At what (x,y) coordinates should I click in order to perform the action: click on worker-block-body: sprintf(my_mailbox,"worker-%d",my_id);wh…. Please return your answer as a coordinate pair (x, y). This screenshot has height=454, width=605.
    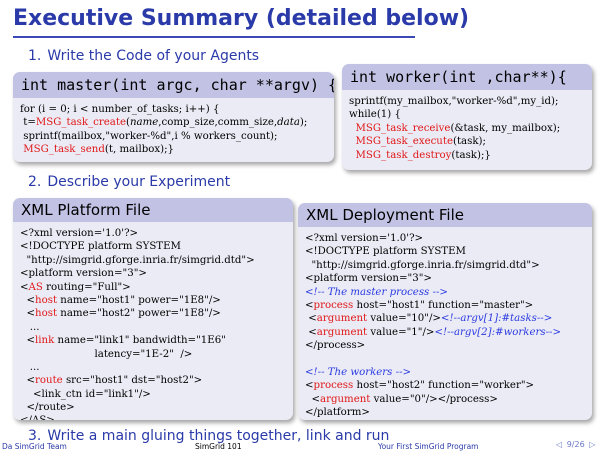
    Looking at the image, I should click on (467, 128).